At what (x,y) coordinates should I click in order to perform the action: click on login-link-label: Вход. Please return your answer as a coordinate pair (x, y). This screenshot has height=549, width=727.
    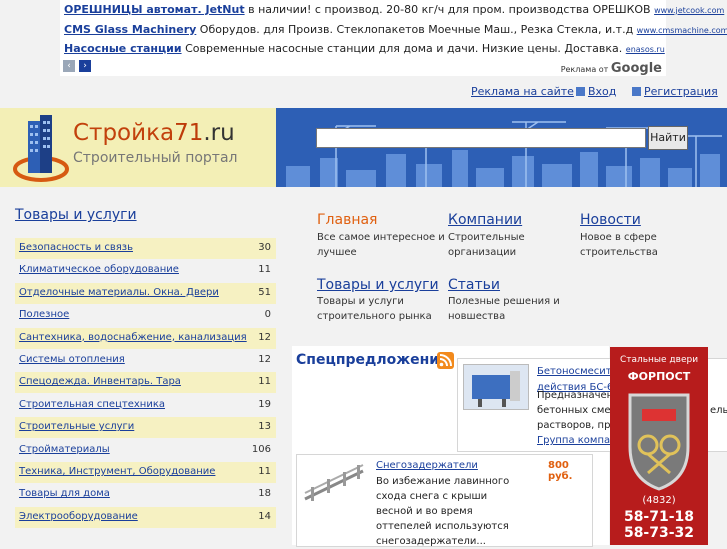
    Looking at the image, I should click on (602, 91).